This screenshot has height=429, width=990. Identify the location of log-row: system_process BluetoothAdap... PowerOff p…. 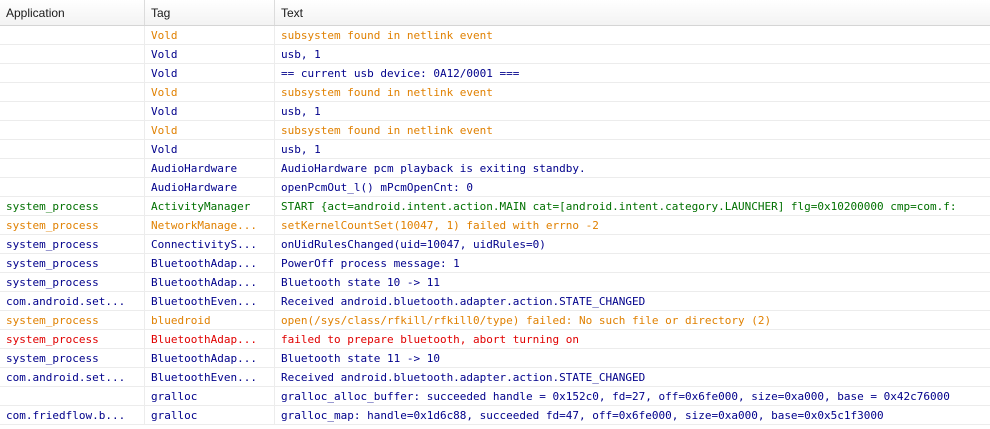
(495, 263).